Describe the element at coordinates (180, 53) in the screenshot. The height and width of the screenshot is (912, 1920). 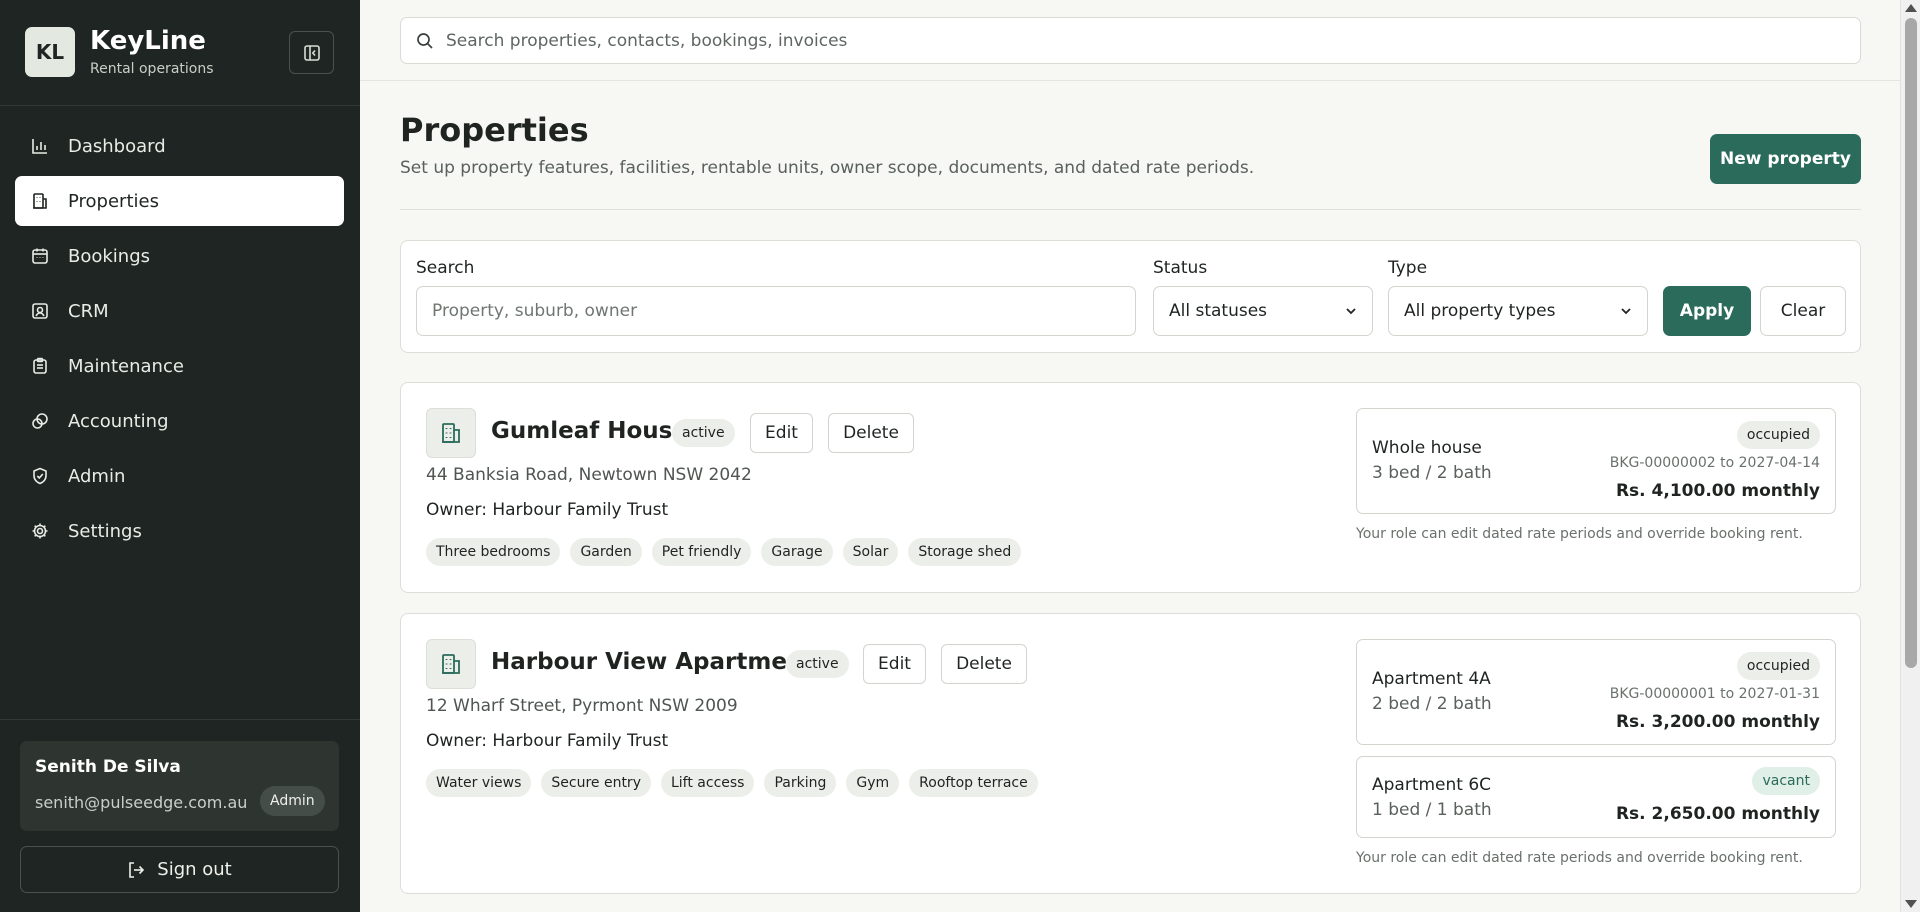
I see `brand-header: KL KeyLine Rental operations` at that location.